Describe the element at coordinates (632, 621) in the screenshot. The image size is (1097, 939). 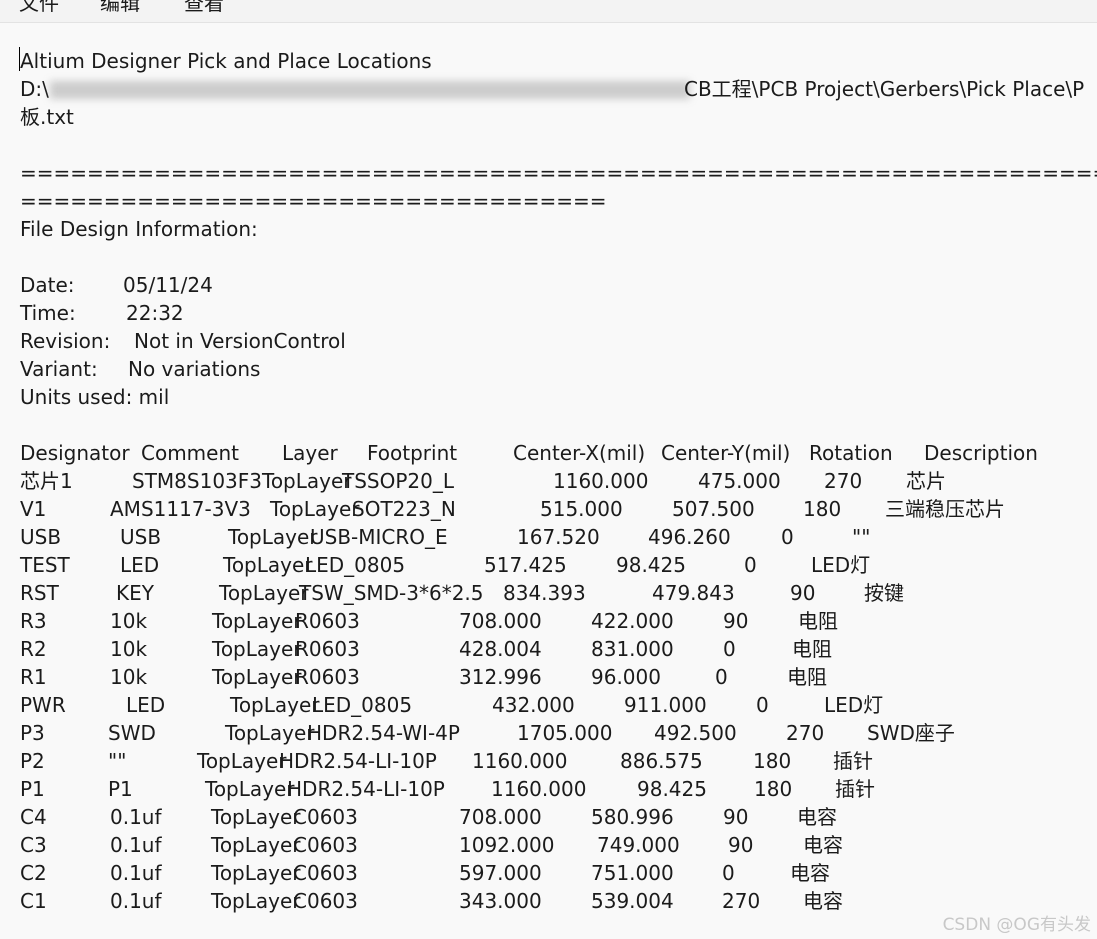
I see `cell-center-y-mil: 422.000` at that location.